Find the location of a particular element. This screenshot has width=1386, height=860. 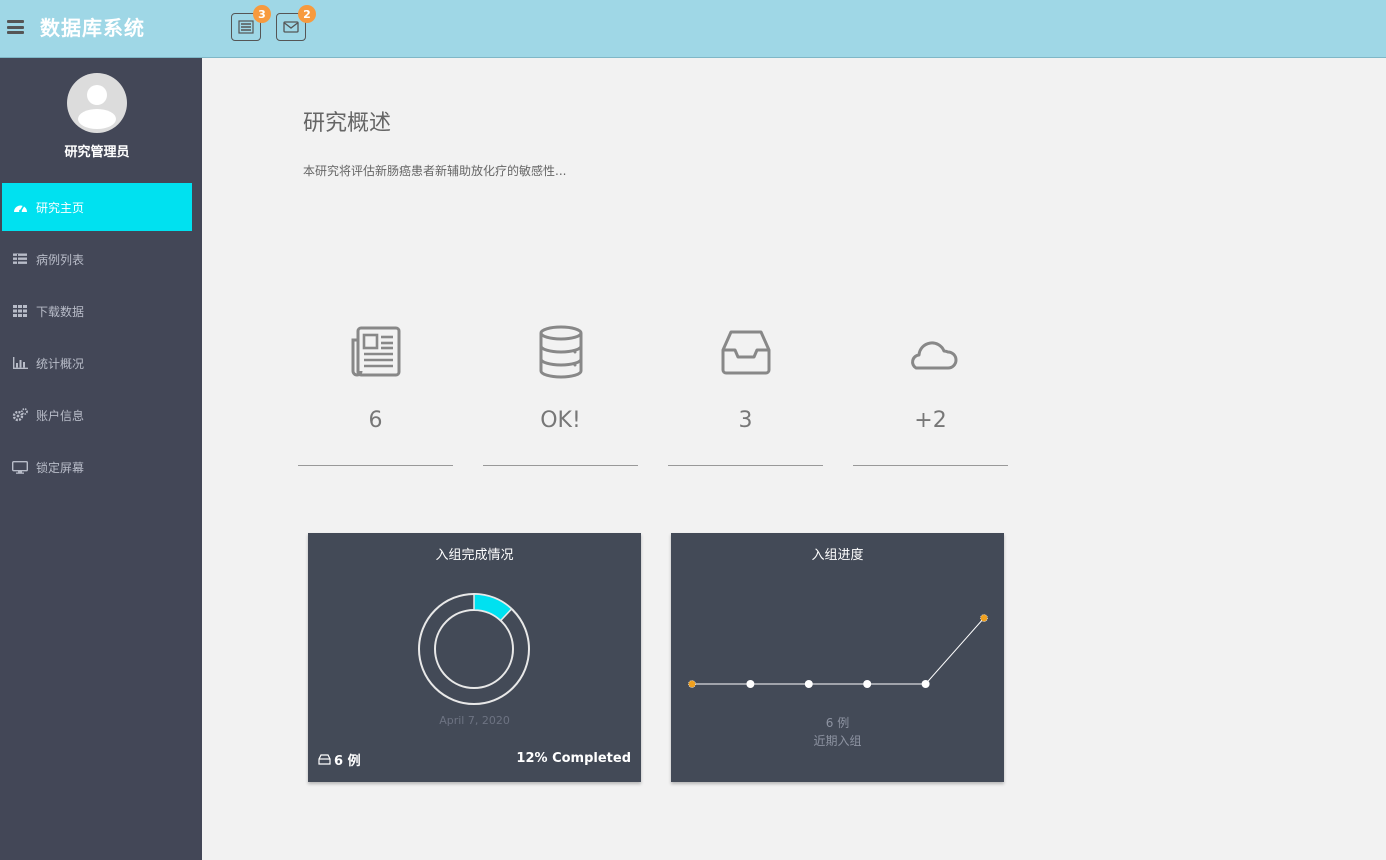

series-line is located at coordinates (838, 651).